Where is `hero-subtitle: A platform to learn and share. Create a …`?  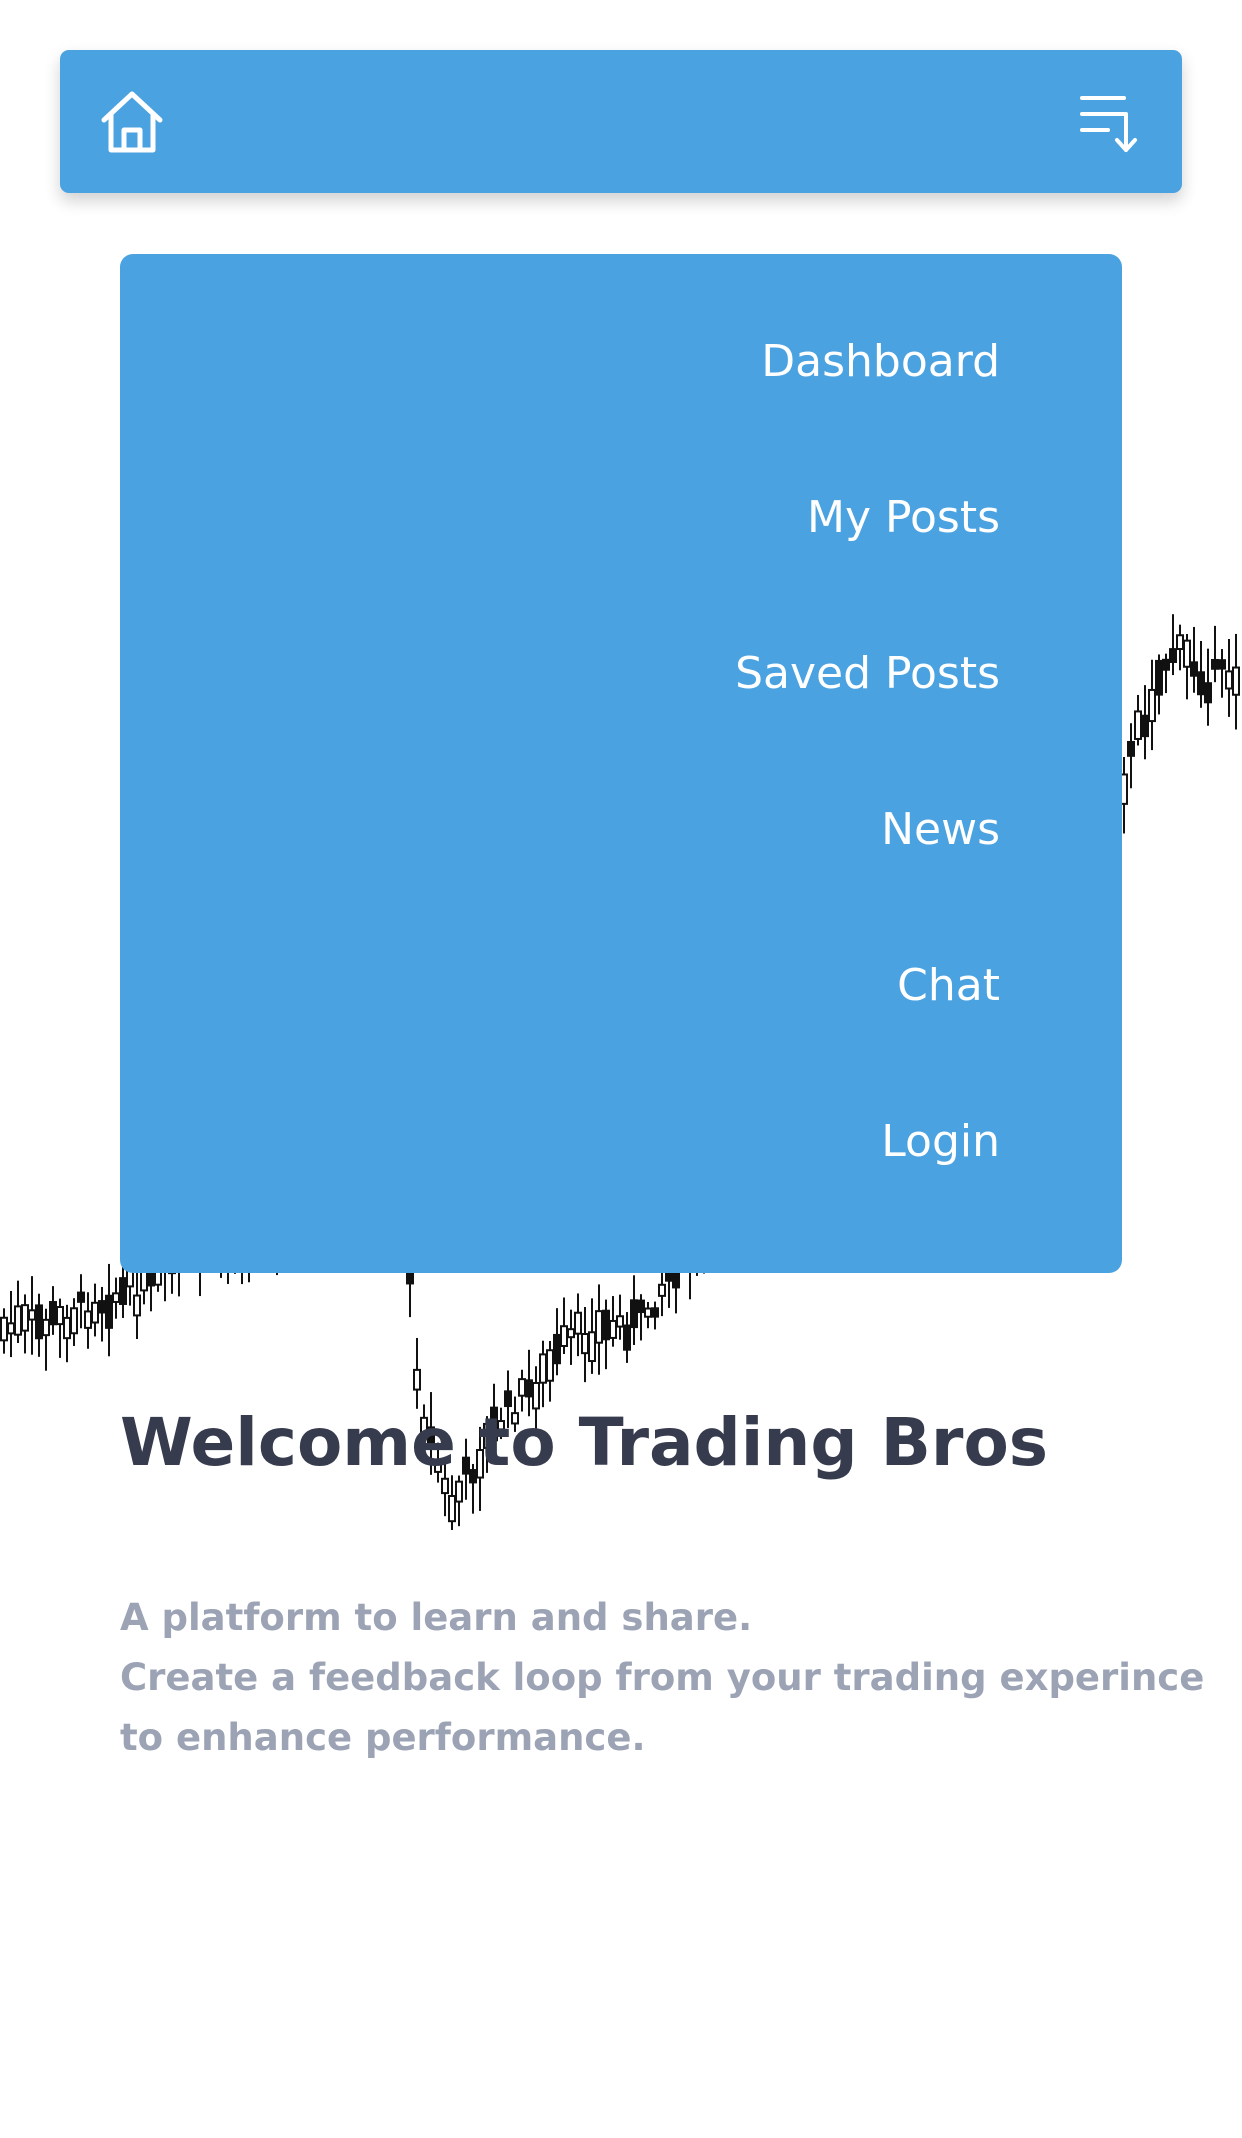
hero-subtitle: A platform to learn and share. Create a … is located at coordinates (662, 1678).